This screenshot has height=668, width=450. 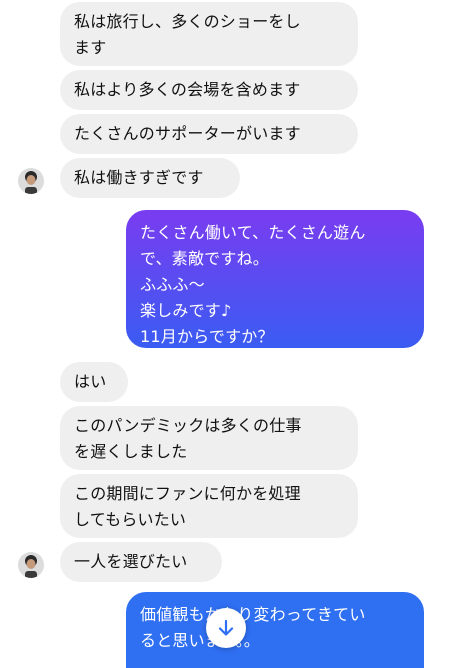 What do you see at coordinates (209, 134) in the screenshot?
I see `incoming-message: たくさんのサポーターがいます` at bounding box center [209, 134].